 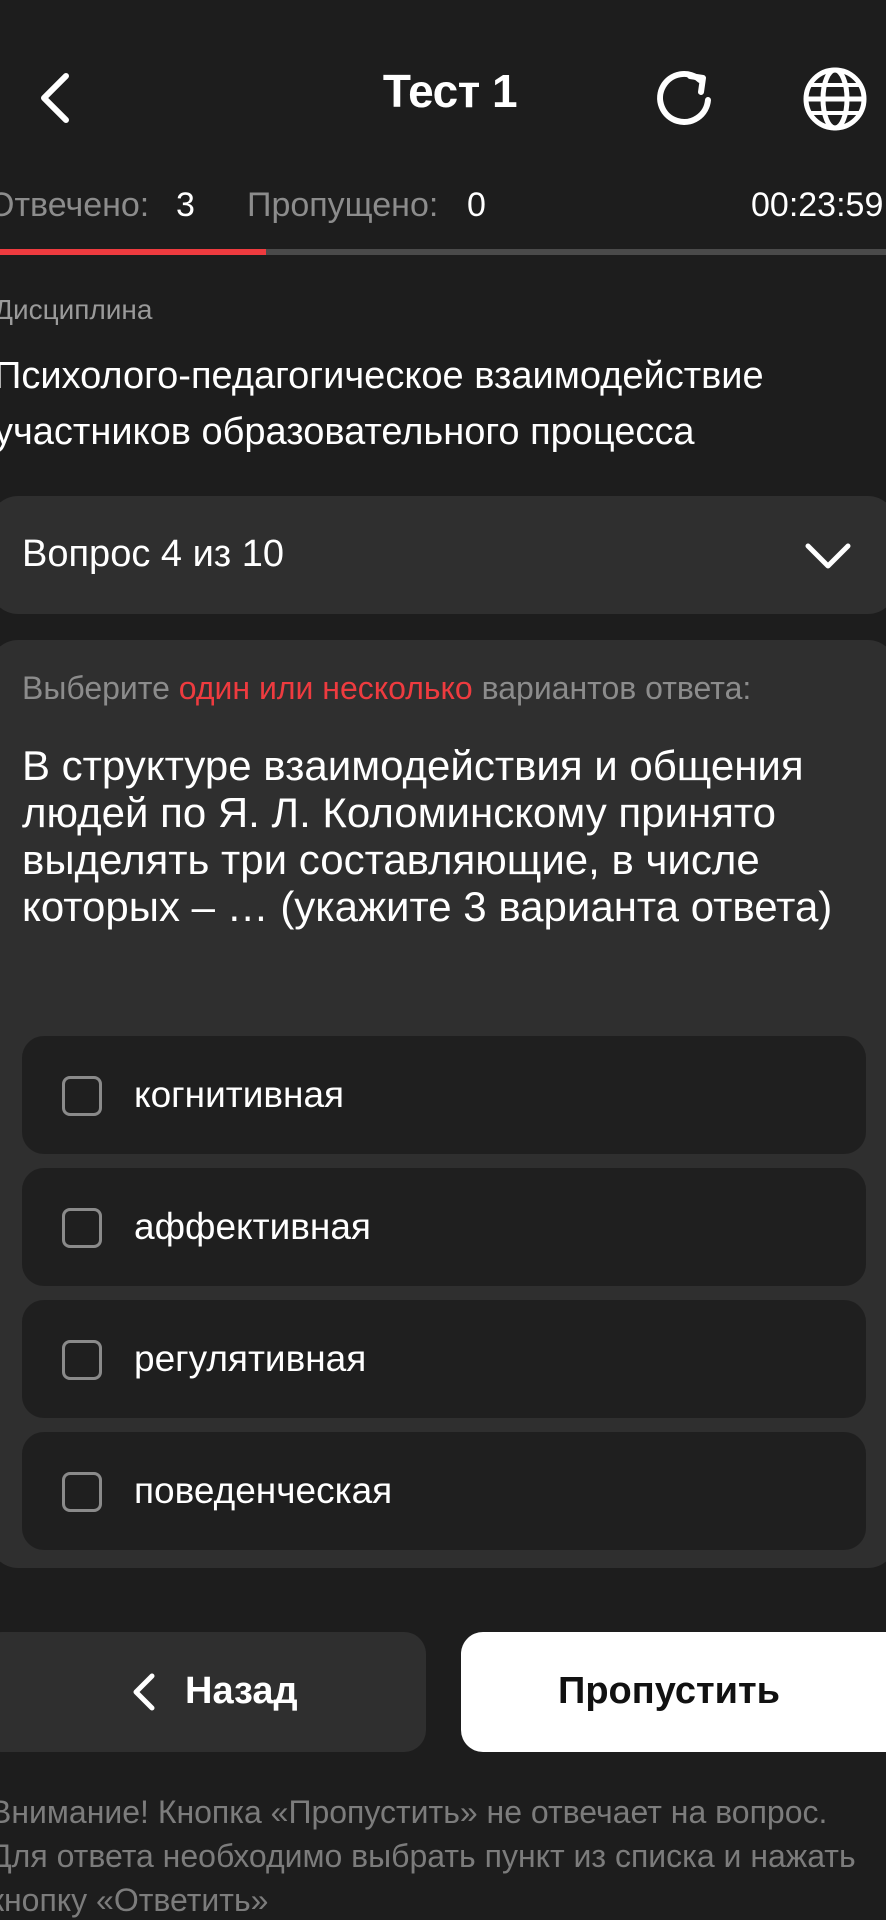 What do you see at coordinates (239, 1094) in the screenshot?
I see `option-label: когнитивная` at bounding box center [239, 1094].